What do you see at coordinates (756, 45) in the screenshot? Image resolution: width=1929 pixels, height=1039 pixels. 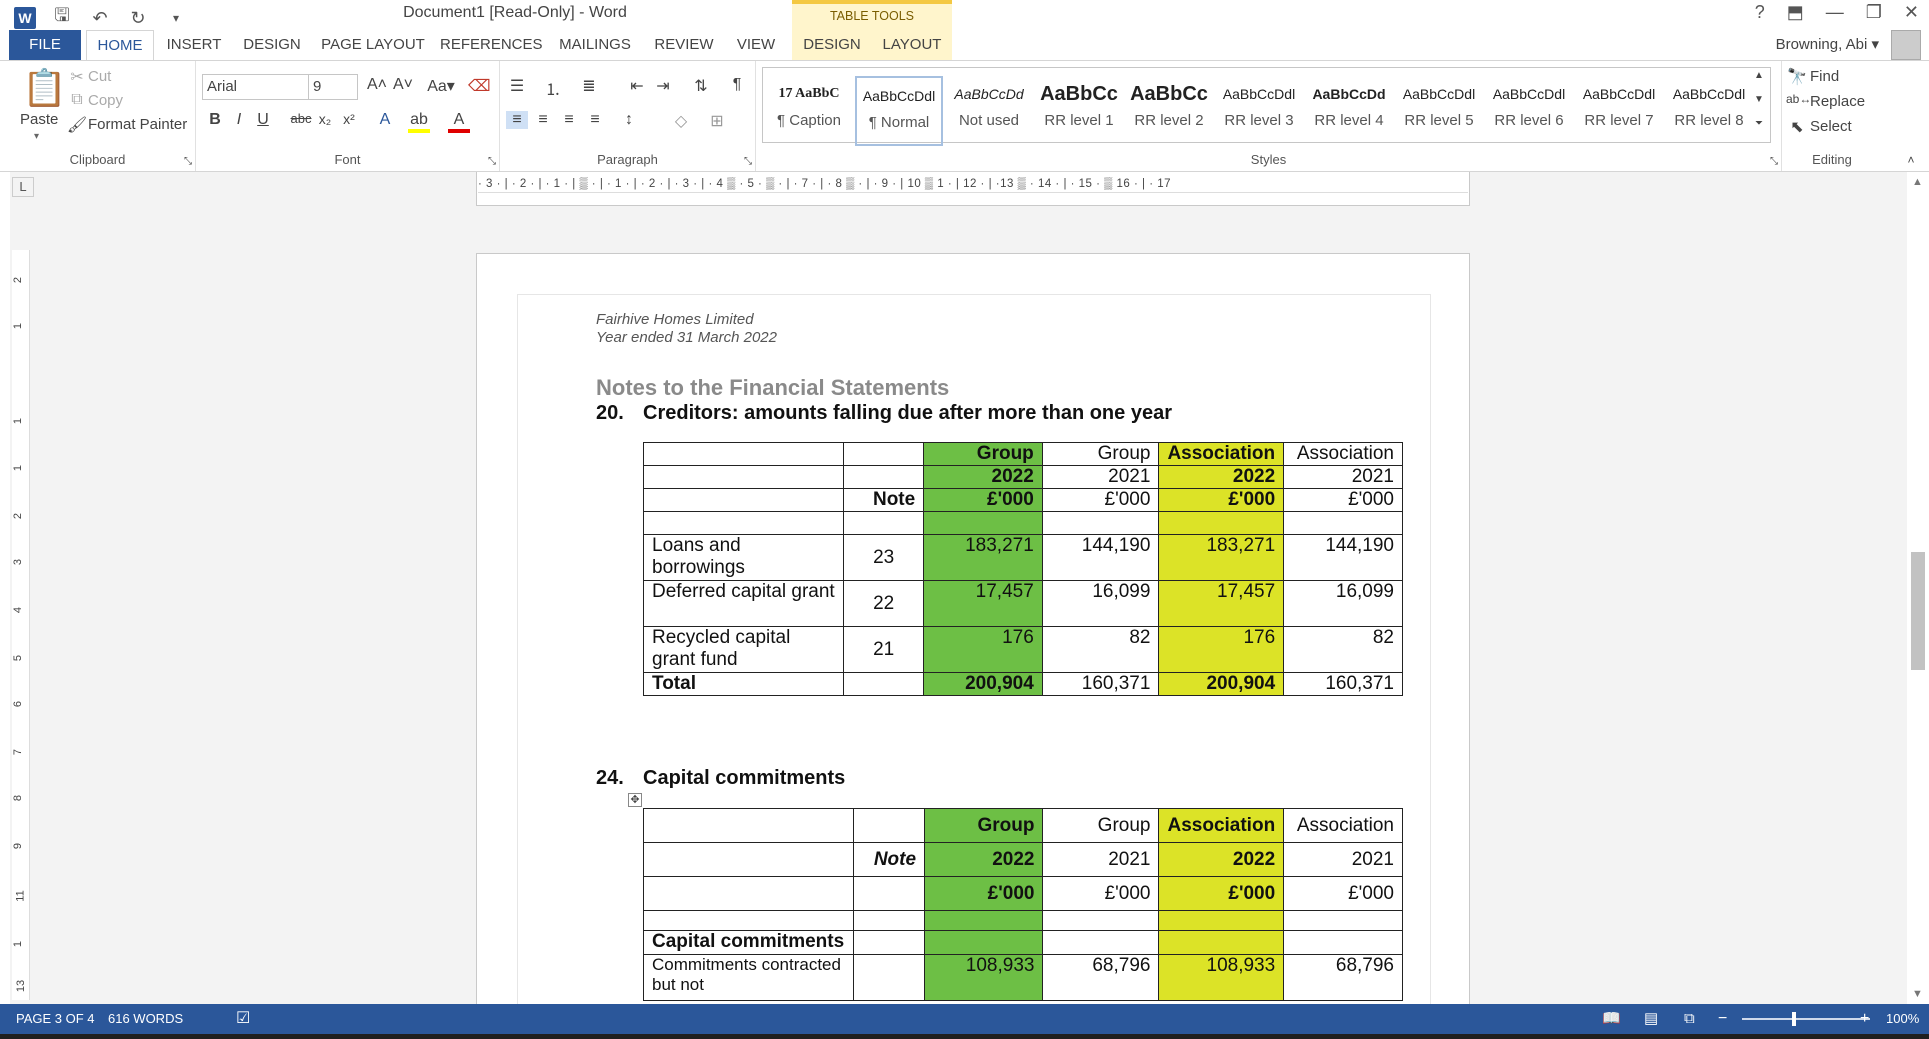 I see `tab-view: VIEW` at bounding box center [756, 45].